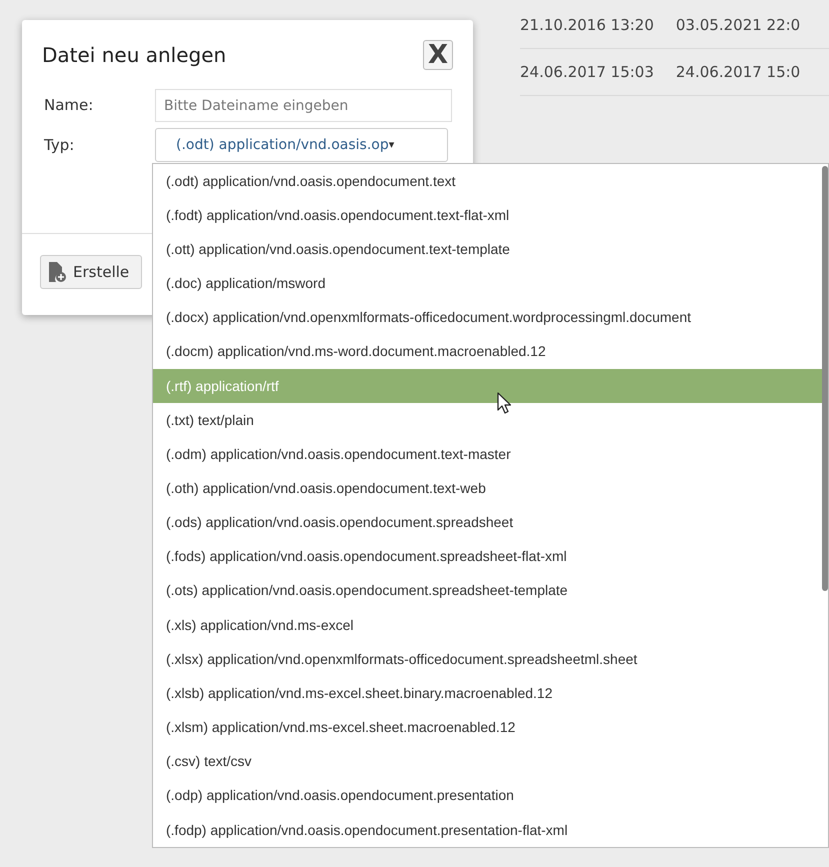 This screenshot has height=867, width=829. I want to click on dropdown-option: (.fodt) application/vnd.oasis.opendocument.text-flat-xml, so click(487, 215).